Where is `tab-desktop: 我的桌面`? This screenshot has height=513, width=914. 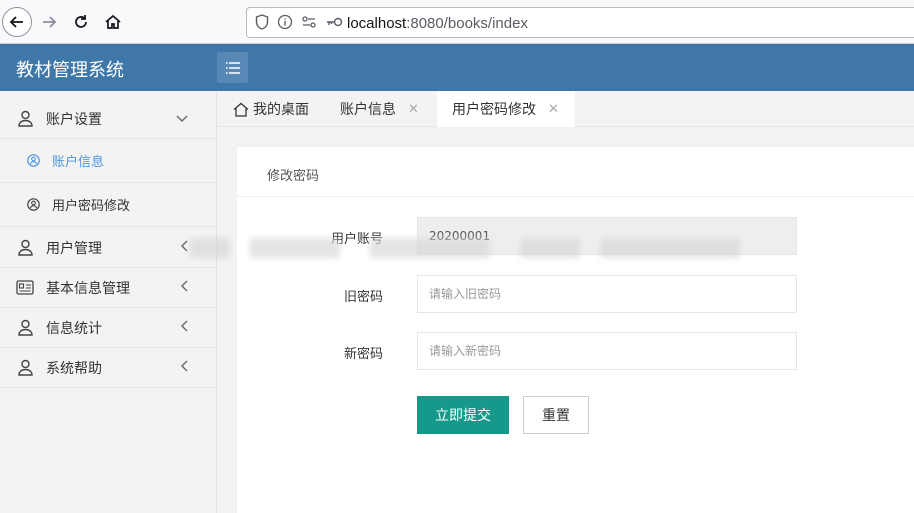 tab-desktop: 我的桌面 is located at coordinates (271, 109).